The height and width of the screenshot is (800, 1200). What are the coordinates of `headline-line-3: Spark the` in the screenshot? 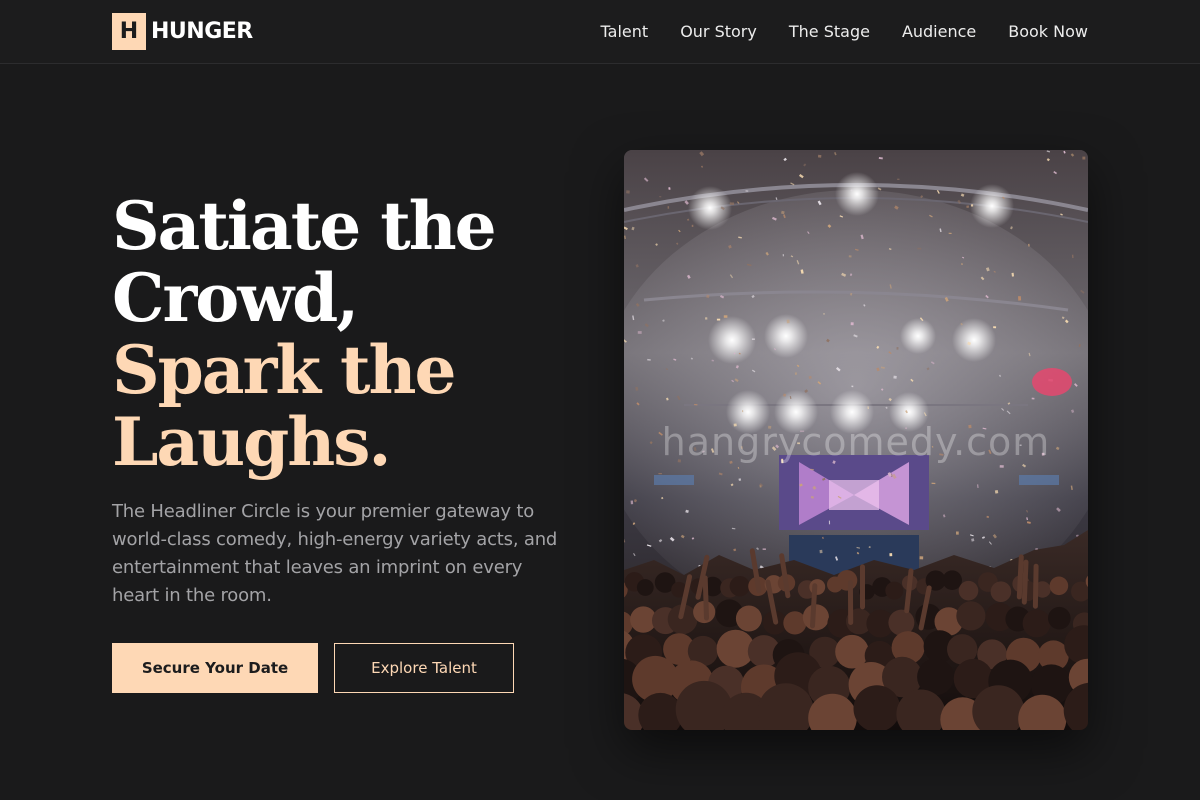 It's located at (284, 370).